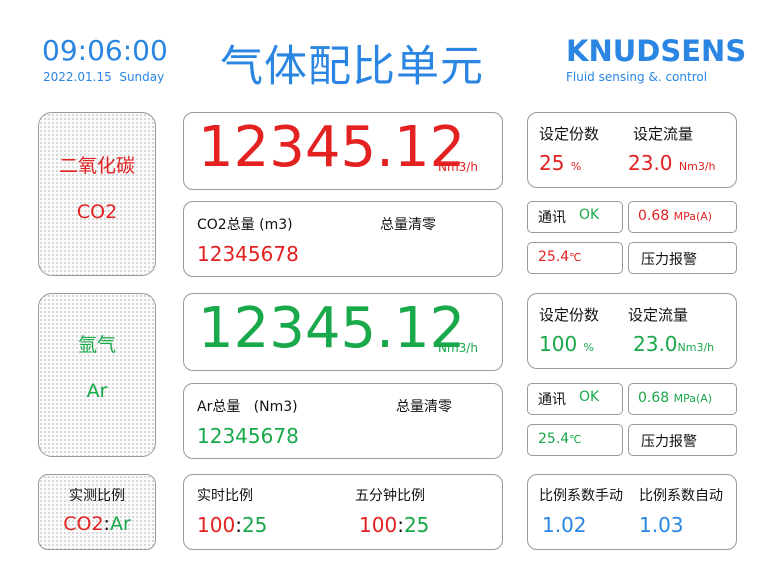 The image size is (775, 578). I want to click on ar-setpoint-card: 设定份数 设定流量 100 % 23.0Nm3/h, so click(632, 331).